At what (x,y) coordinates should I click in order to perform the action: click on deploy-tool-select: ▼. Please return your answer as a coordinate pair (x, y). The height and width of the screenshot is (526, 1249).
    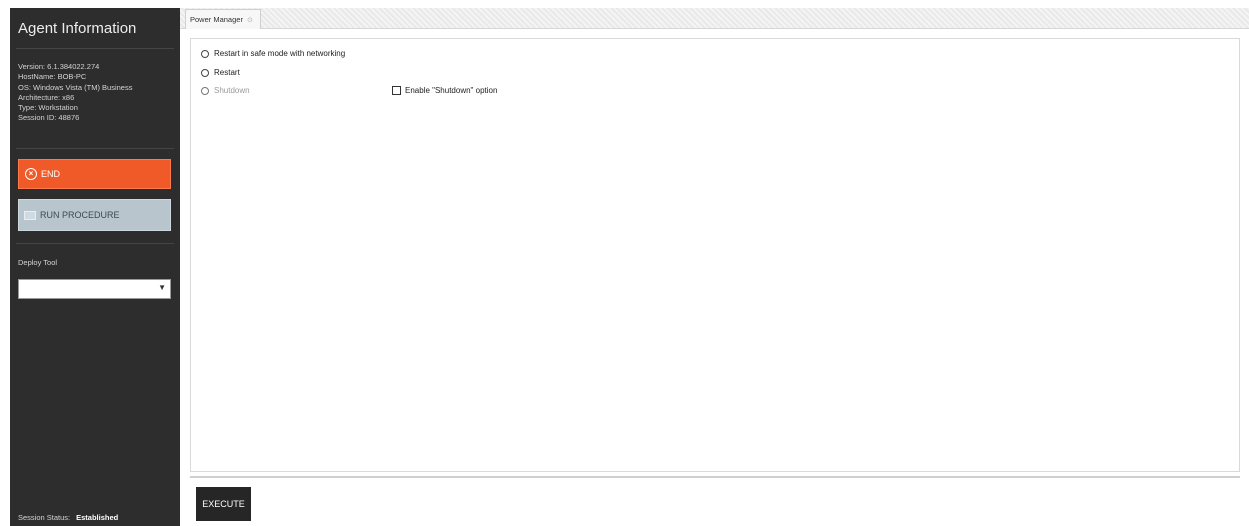
    Looking at the image, I should click on (94, 289).